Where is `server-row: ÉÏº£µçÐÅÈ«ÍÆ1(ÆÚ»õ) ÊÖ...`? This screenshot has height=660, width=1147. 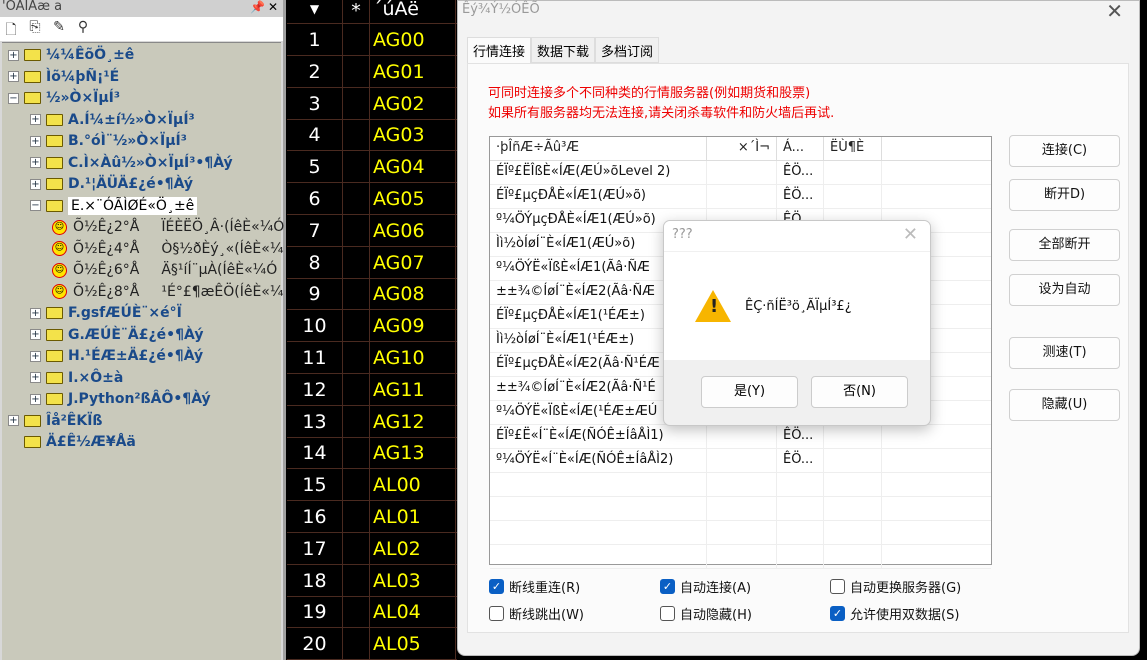 server-row: ÉÏº£µçÐÅÈ«ÍÆ1(ÆÚ»õ) ÊÖ... is located at coordinates (740, 197).